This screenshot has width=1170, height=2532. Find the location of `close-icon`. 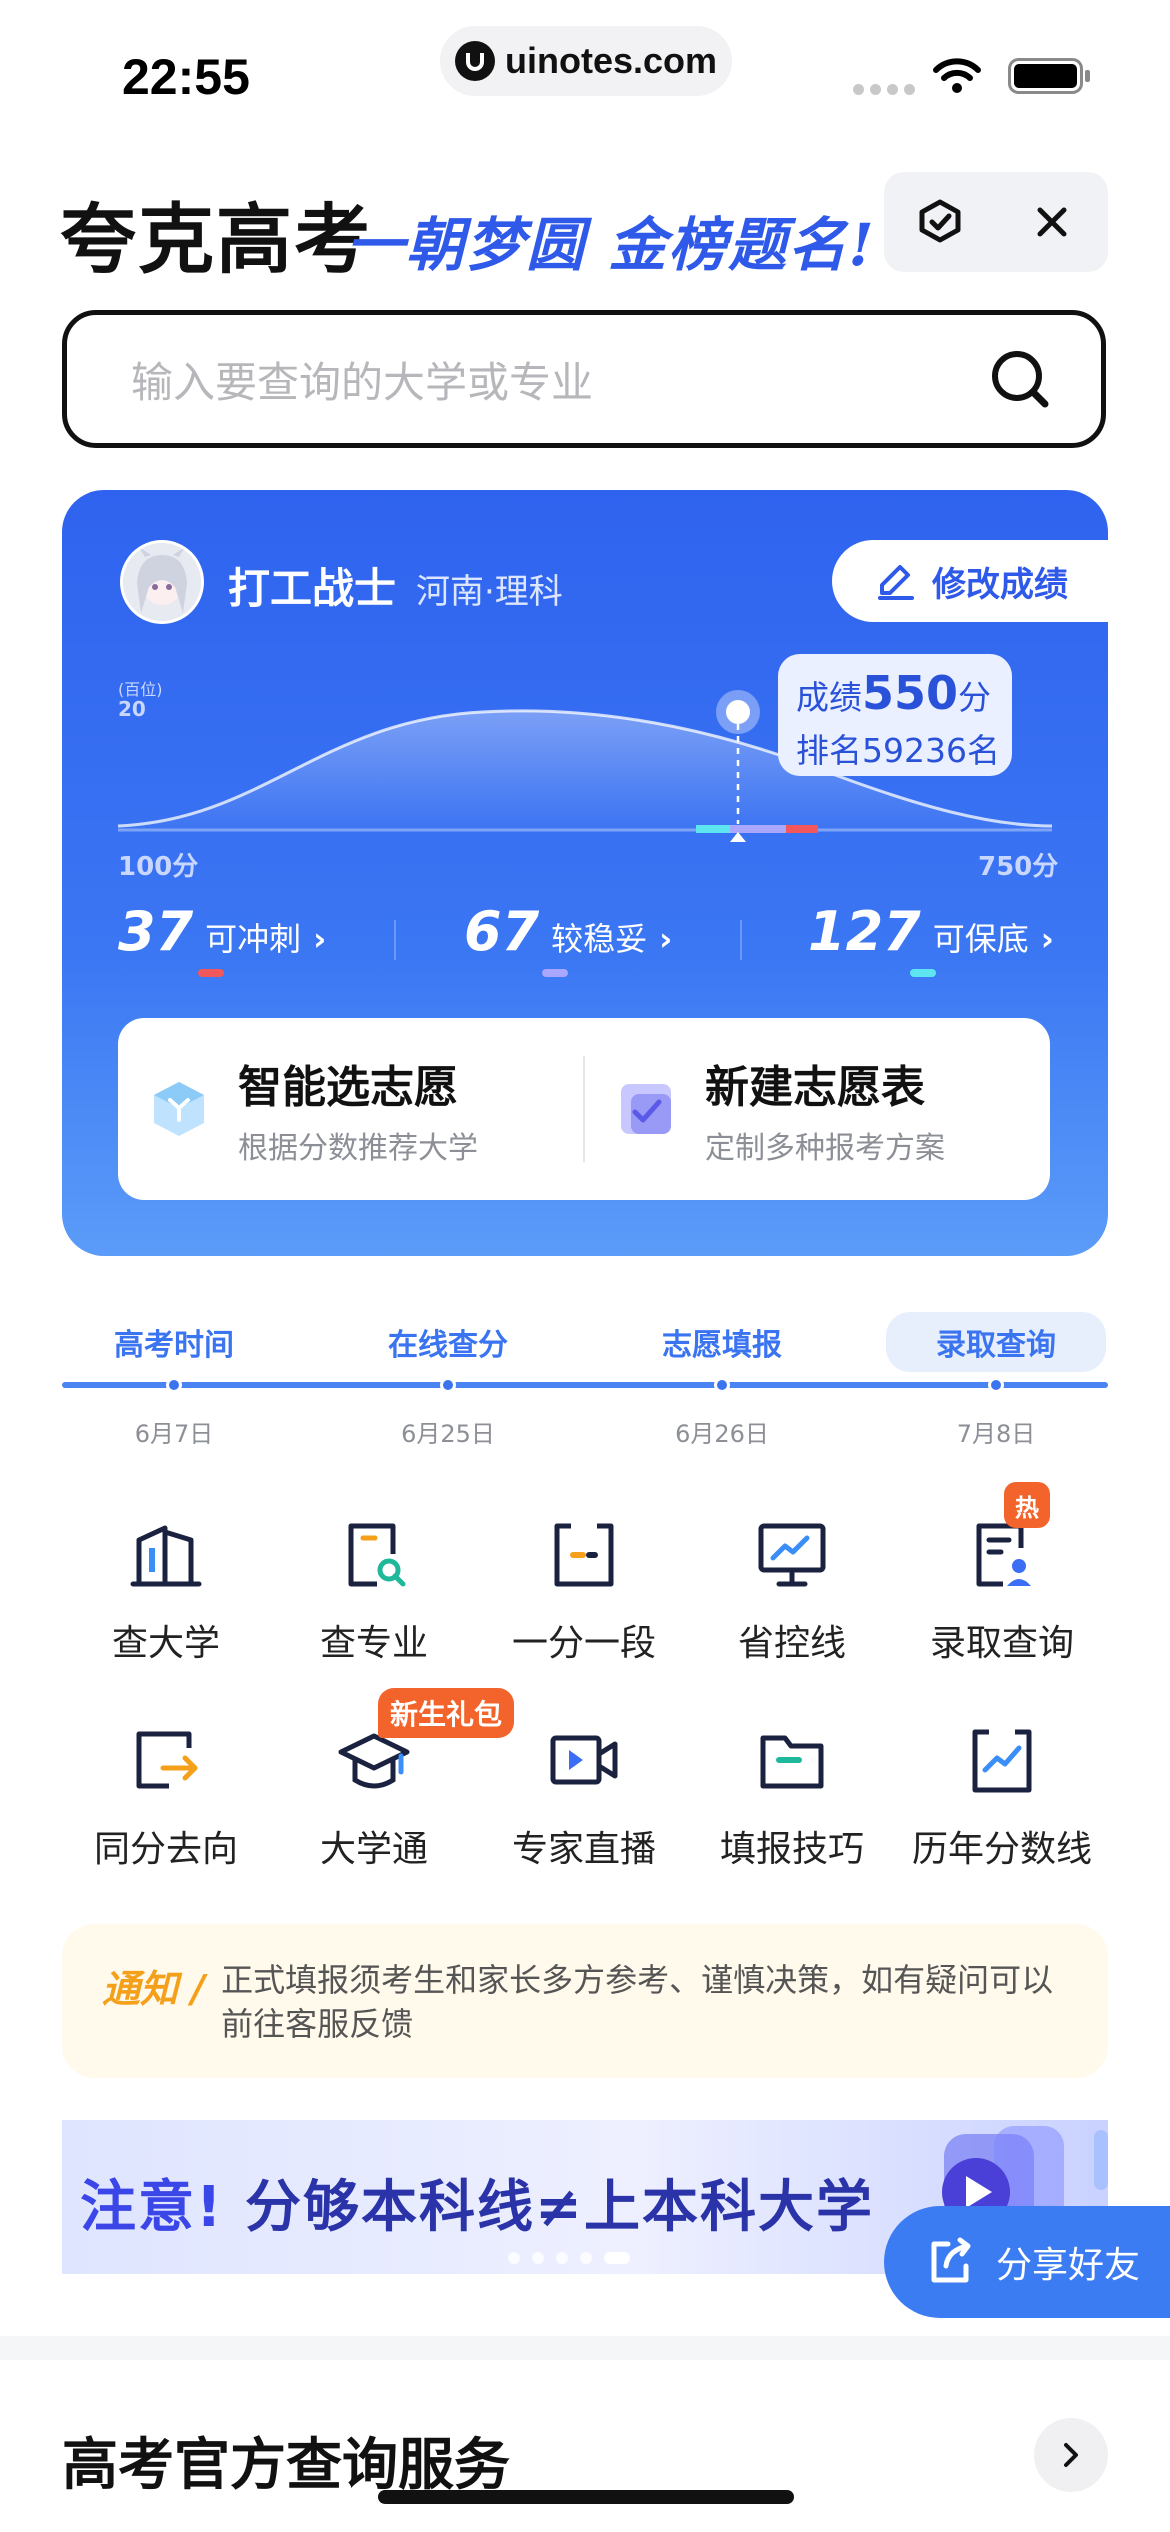

close-icon is located at coordinates (1052, 222).